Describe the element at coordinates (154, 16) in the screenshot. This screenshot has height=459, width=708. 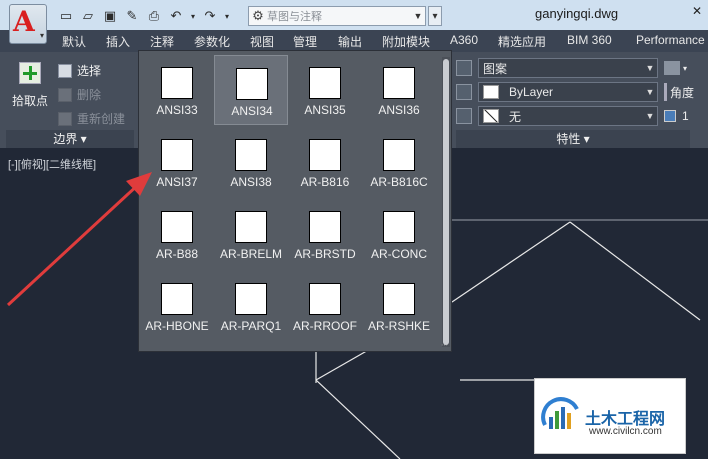
I see `print-icon: ⎙` at that location.